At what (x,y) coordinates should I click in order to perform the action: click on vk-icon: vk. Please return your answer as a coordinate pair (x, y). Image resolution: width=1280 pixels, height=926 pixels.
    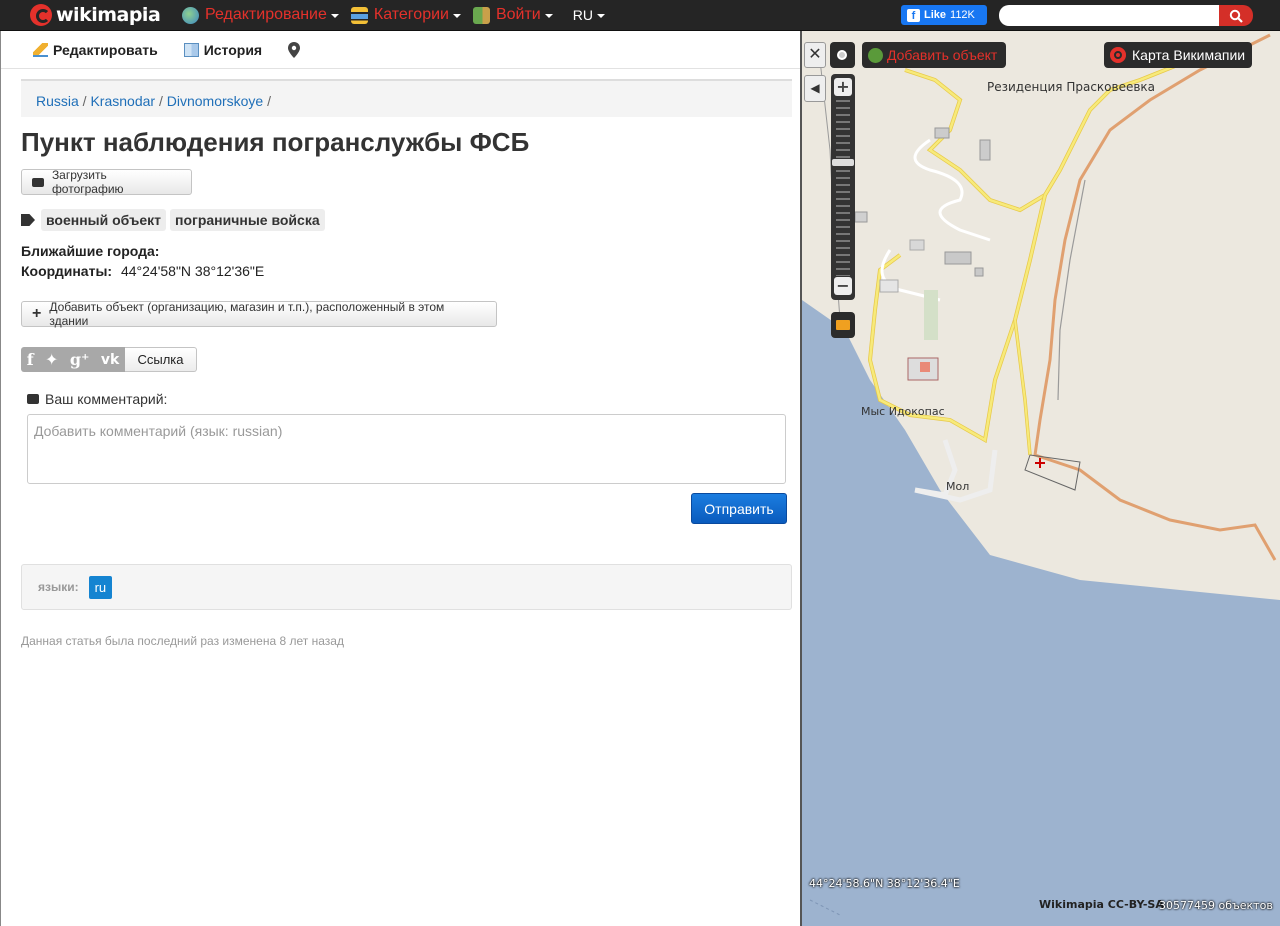
    Looking at the image, I should click on (110, 360).